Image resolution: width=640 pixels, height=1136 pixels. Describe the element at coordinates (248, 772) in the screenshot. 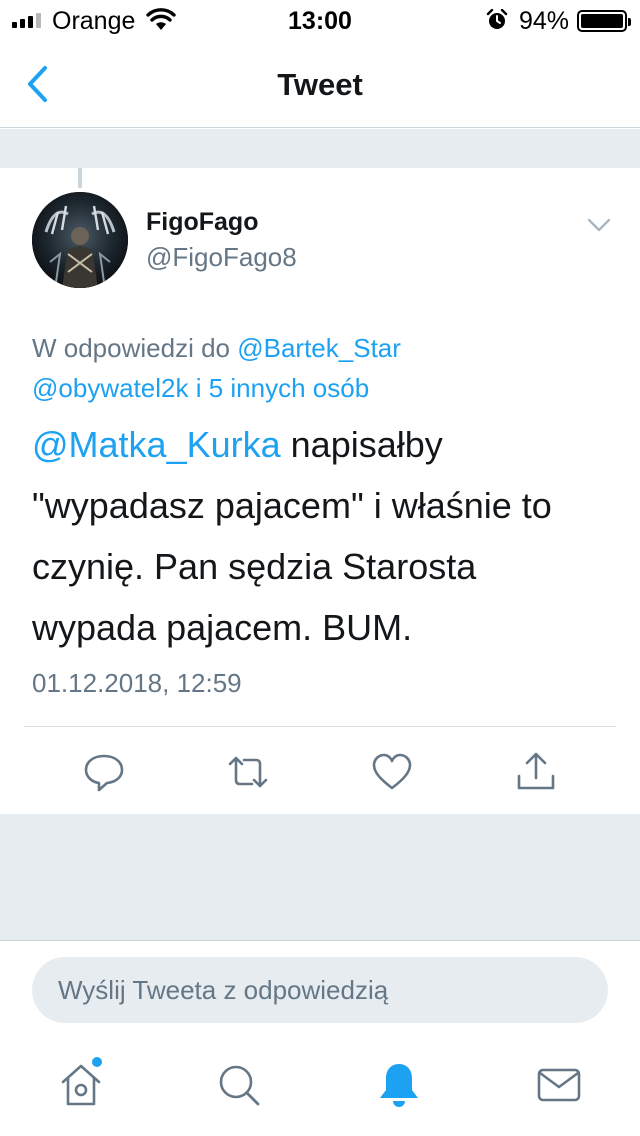

I see `retweet-icon` at that location.